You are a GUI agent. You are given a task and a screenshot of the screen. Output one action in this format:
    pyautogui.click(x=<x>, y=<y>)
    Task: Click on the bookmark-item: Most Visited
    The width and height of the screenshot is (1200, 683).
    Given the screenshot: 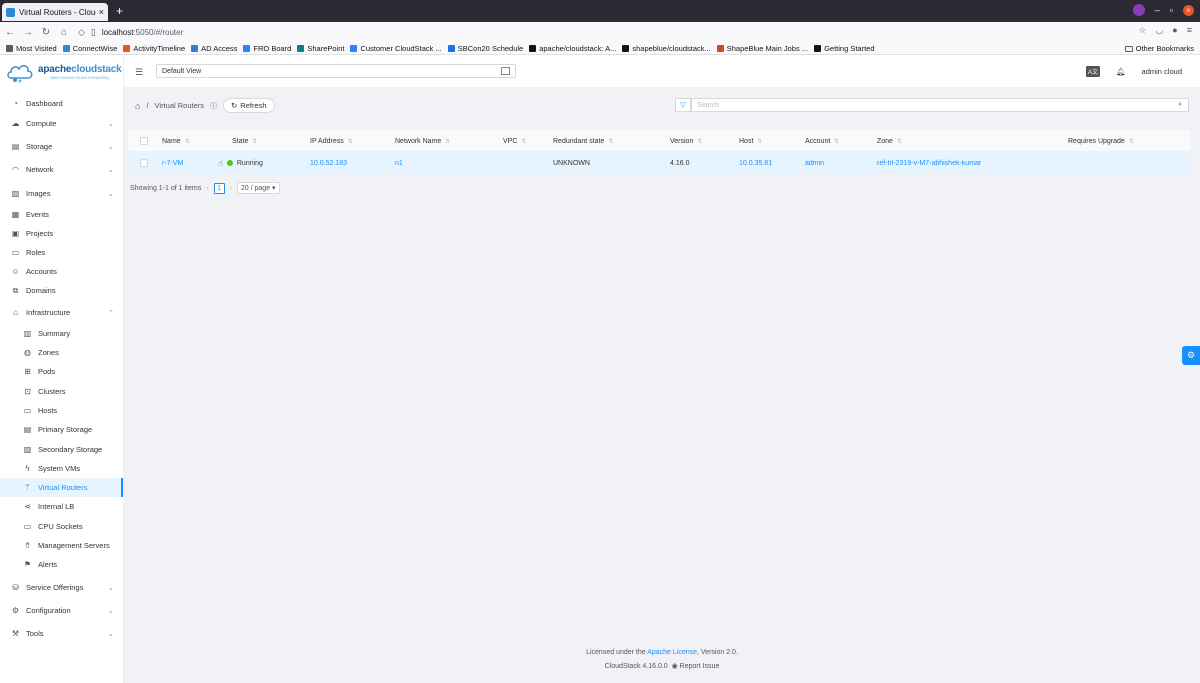 What is the action you would take?
    pyautogui.click(x=31, y=48)
    